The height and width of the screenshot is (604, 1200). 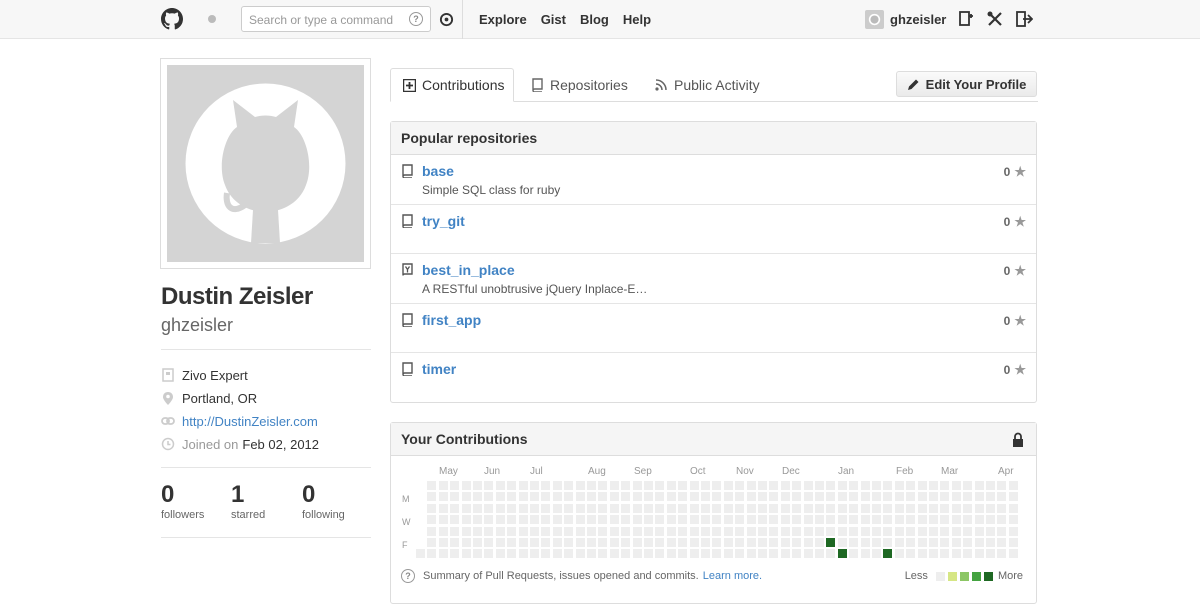 I want to click on stat-starred: 1 starred, so click(x=248, y=501).